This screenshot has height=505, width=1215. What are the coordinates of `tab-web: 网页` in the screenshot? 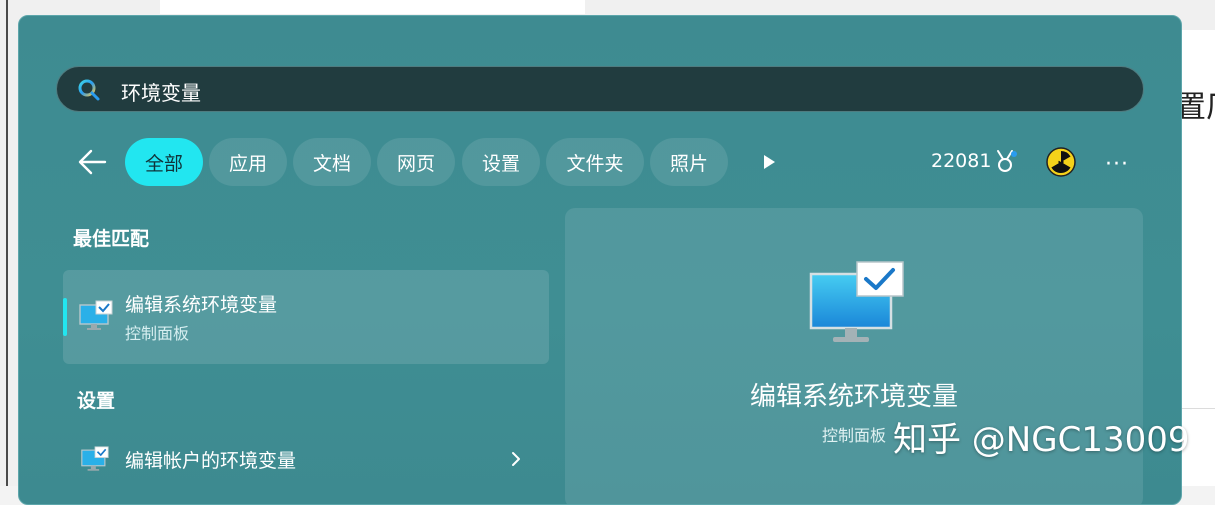 It's located at (416, 162).